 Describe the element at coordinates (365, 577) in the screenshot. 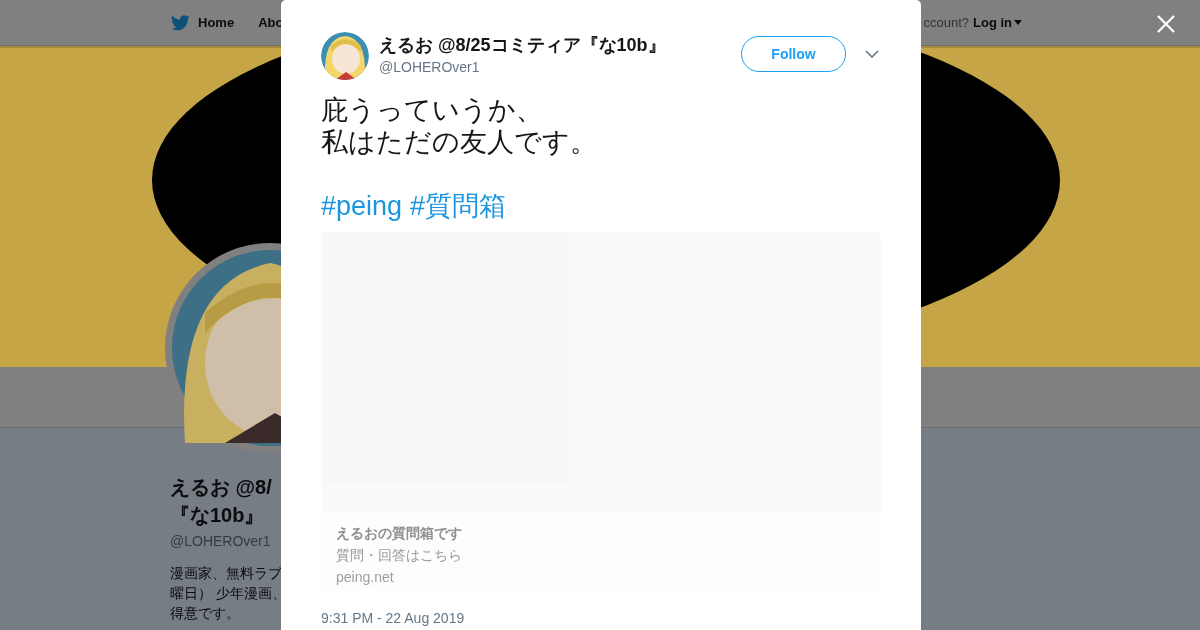

I see `card-domain: peing.net` at that location.